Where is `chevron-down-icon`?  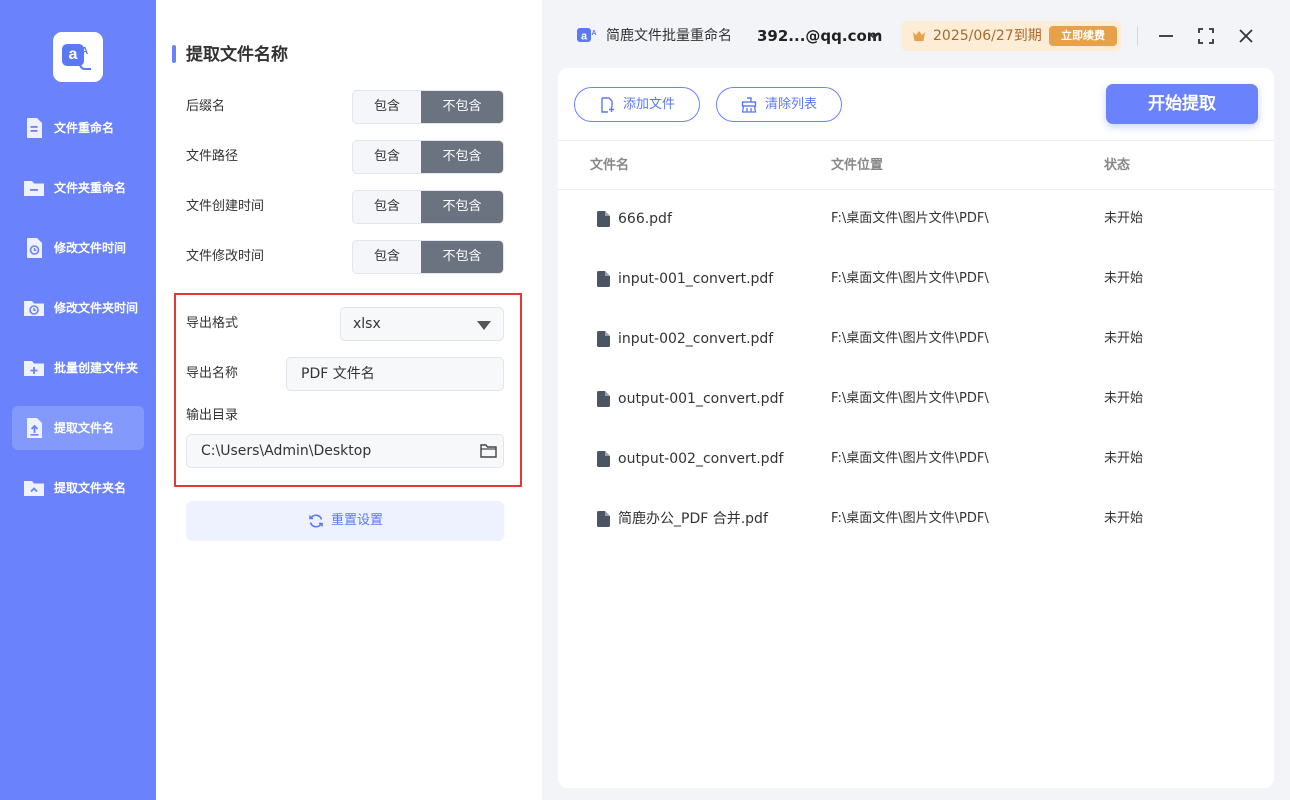 chevron-down-icon is located at coordinates (874, 36).